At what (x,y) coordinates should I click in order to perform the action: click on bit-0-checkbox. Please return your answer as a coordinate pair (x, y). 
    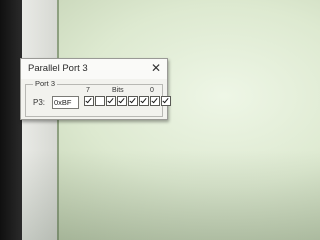
    Looking at the image, I should click on (166, 101).